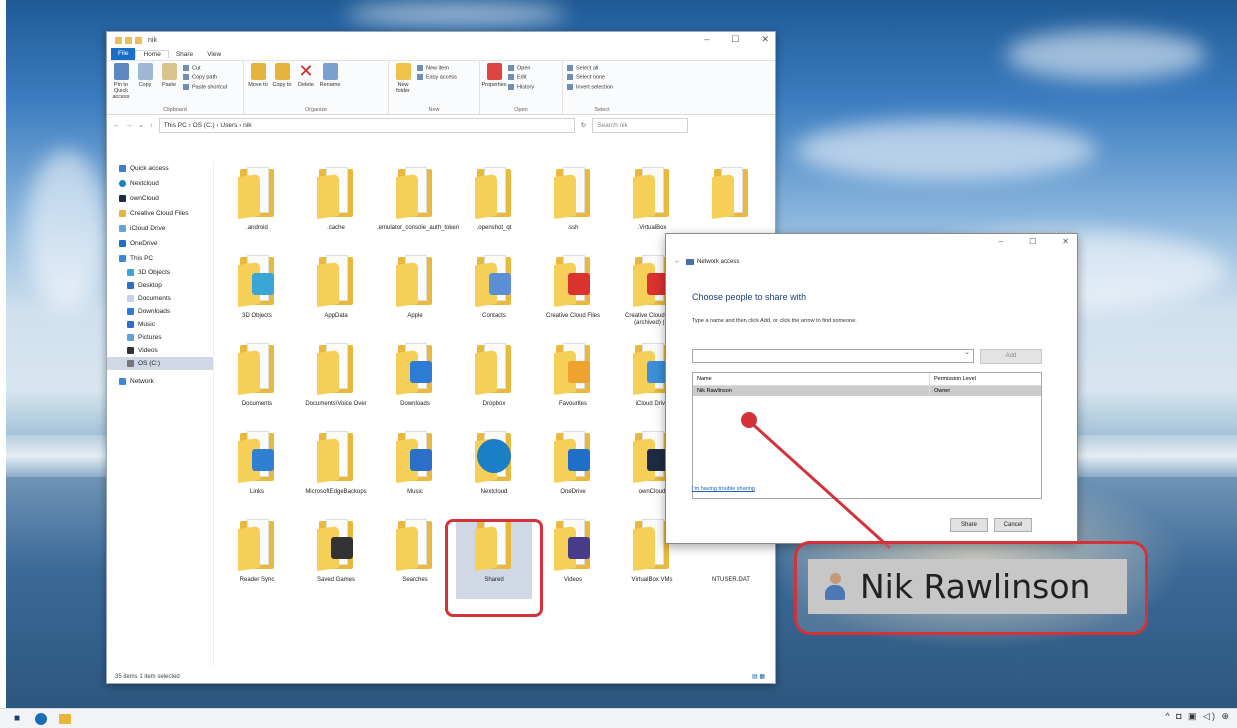 Image resolution: width=1237 pixels, height=728 pixels. What do you see at coordinates (160, 213) in the screenshot?
I see `nav-creative-cloud: Creative Cloud Files` at bounding box center [160, 213].